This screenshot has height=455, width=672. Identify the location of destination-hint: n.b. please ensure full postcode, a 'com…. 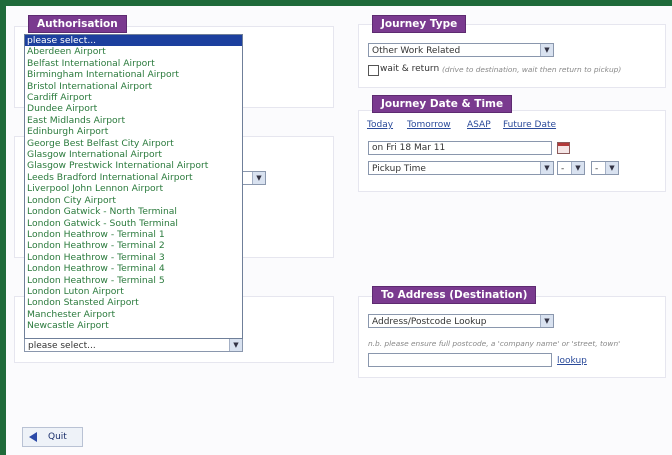
(494, 343).